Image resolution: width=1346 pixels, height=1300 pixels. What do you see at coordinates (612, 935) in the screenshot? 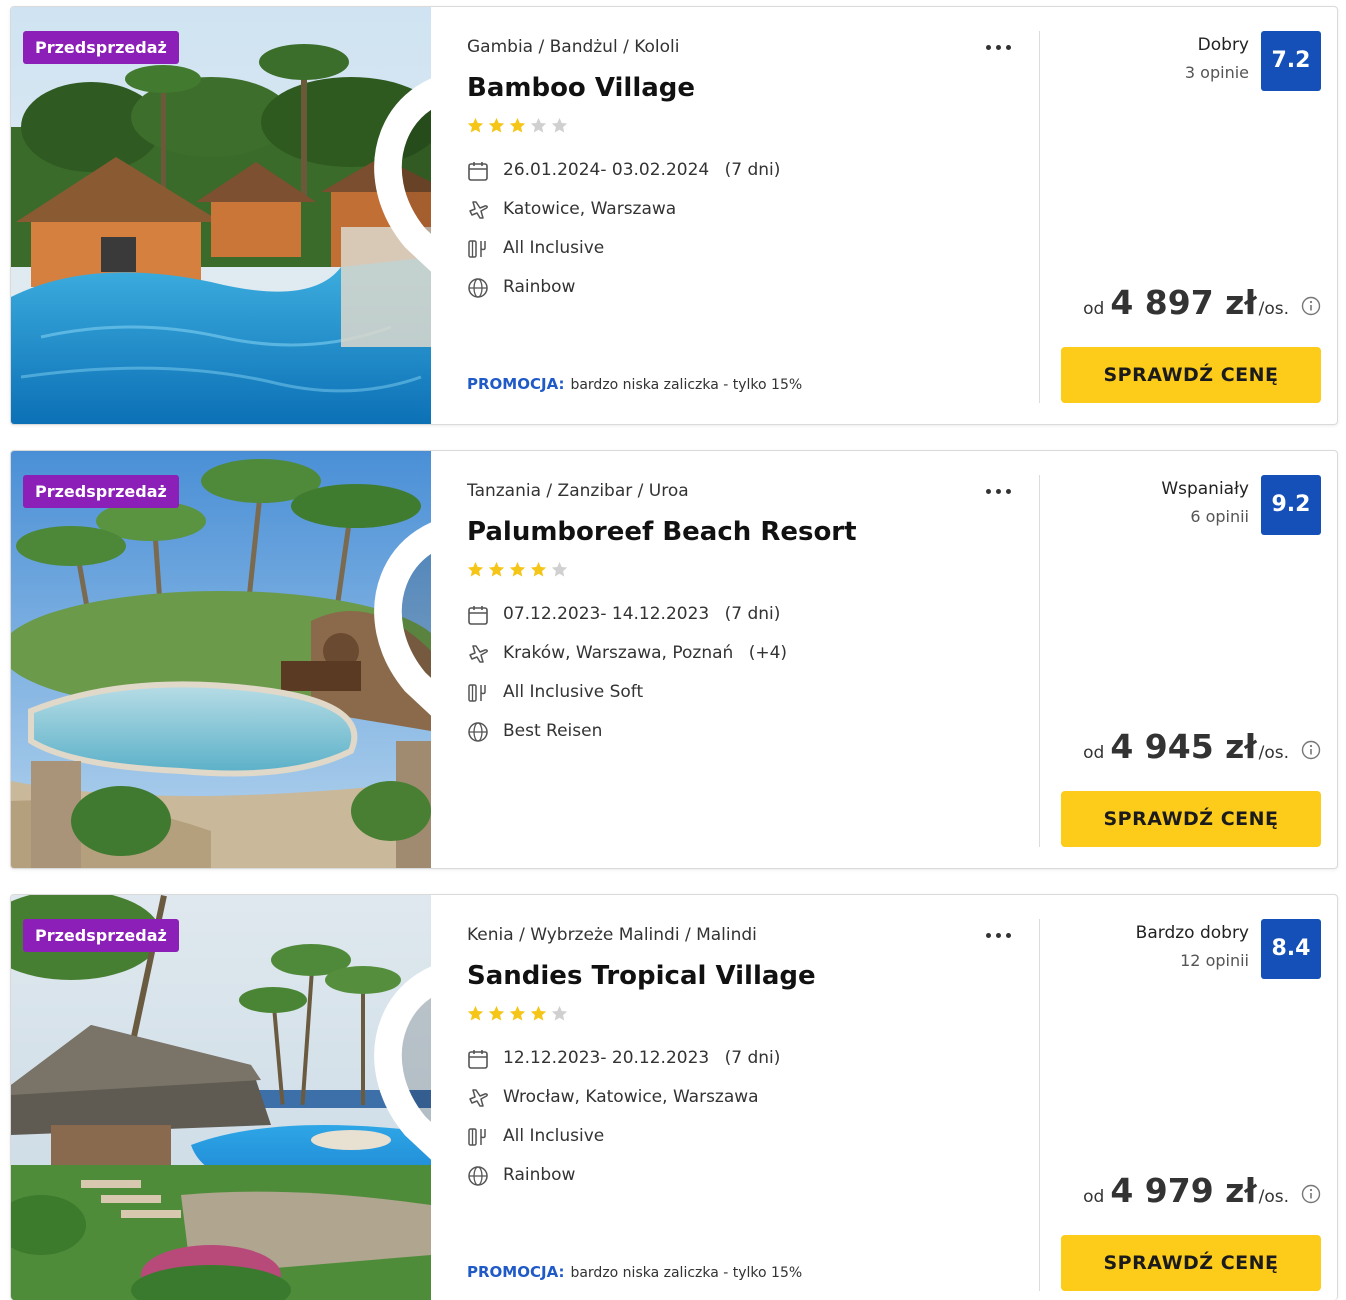
I see `location-breadcrumb: Kenia / Wybrzeże Malindi / Malindi` at bounding box center [612, 935].